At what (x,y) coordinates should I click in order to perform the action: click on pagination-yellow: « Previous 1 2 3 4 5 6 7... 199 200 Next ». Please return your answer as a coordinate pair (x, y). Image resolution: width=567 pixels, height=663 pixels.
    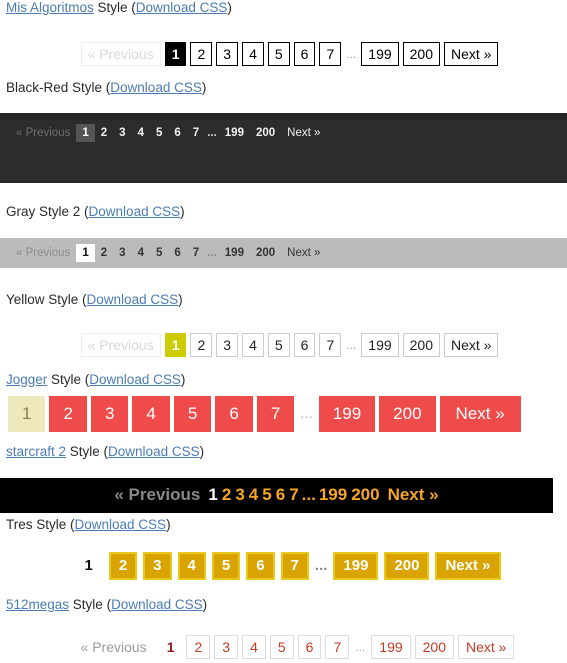
    Looking at the image, I should click on (283, 345).